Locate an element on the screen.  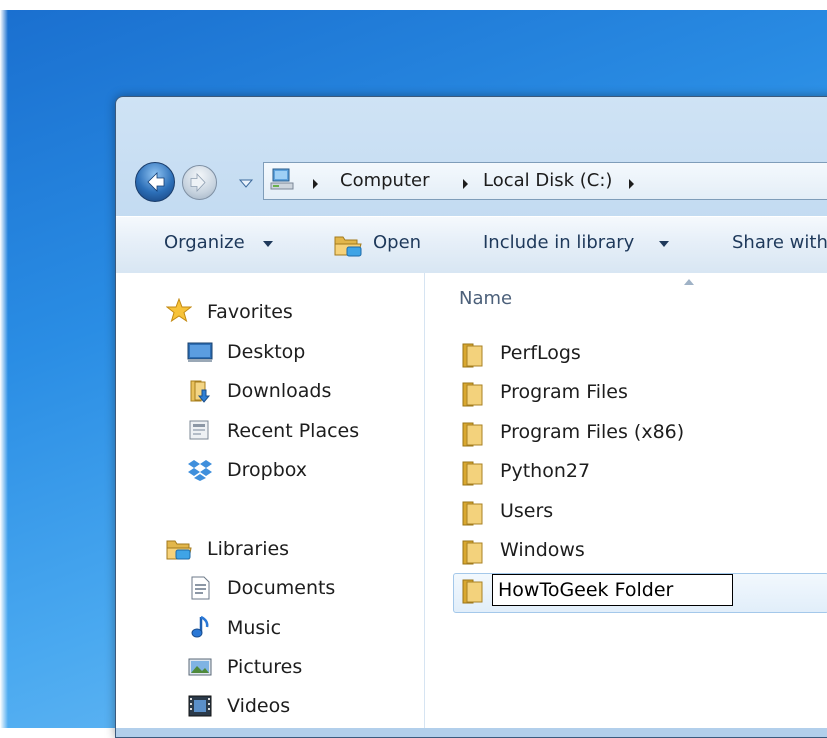
list-item: Python27 is located at coordinates (643, 473).